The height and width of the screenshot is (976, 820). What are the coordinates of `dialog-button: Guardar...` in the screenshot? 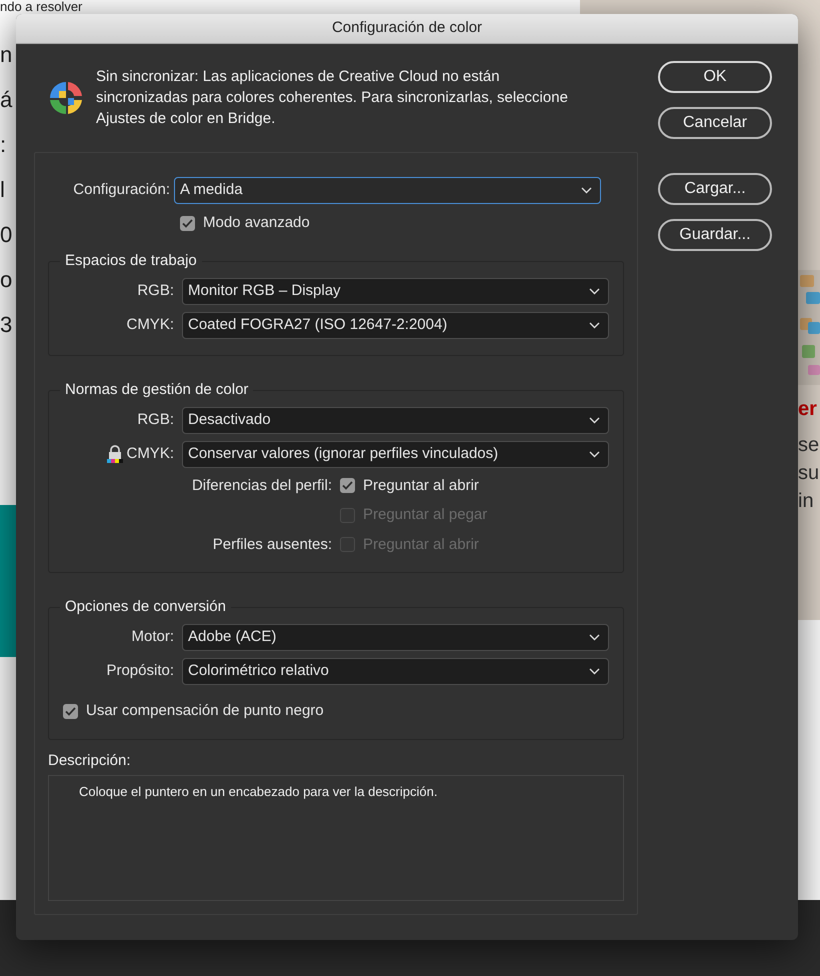 It's located at (715, 235).